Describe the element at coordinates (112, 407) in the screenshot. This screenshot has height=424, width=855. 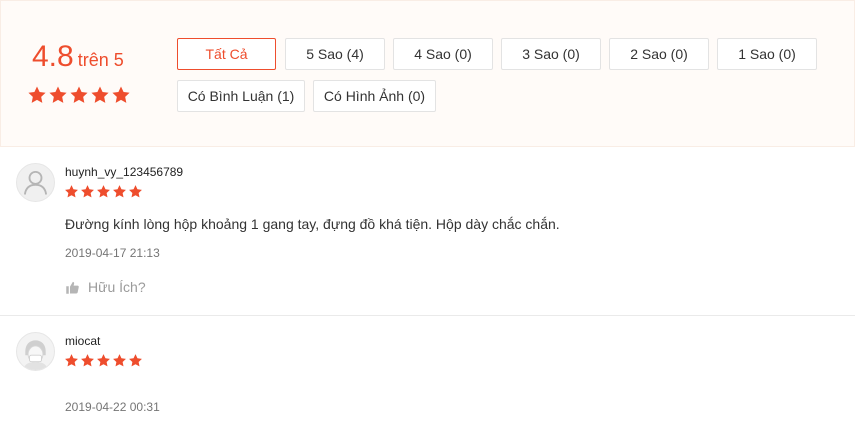
I see `review-timestamp: 2019-04-22 00:31` at that location.